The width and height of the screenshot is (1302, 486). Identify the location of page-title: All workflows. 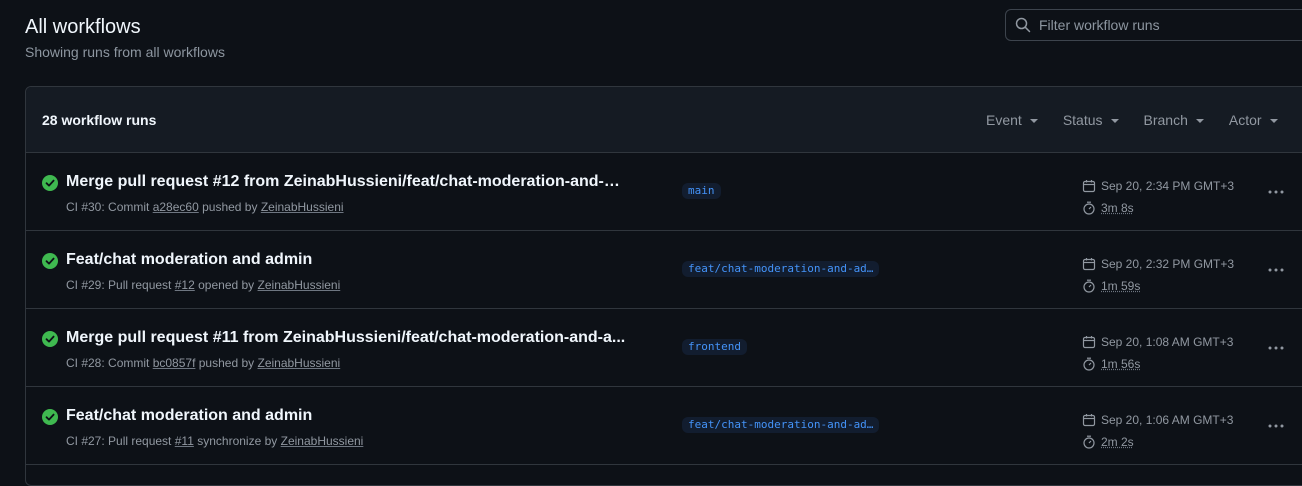
(83, 27).